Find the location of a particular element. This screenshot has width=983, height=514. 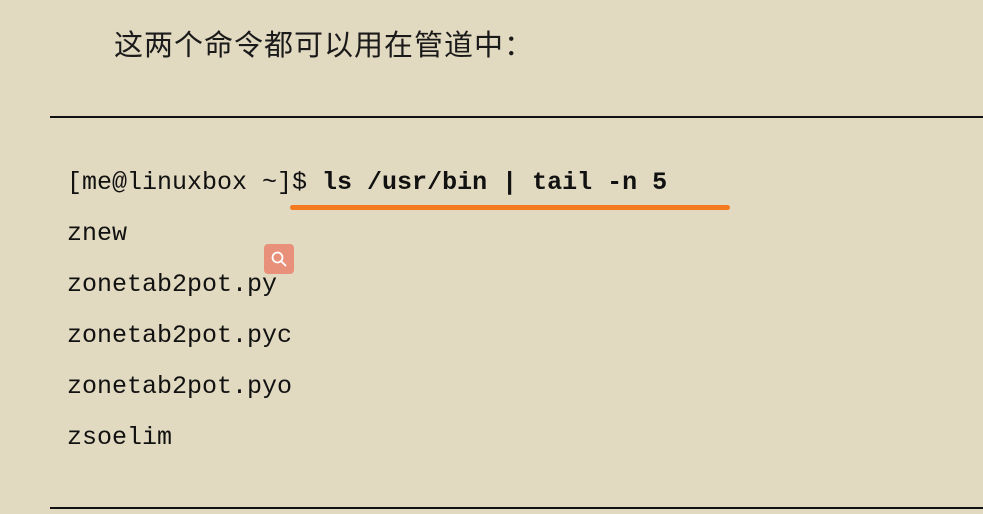

output-line: zonetab2pot.py is located at coordinates (172, 284).